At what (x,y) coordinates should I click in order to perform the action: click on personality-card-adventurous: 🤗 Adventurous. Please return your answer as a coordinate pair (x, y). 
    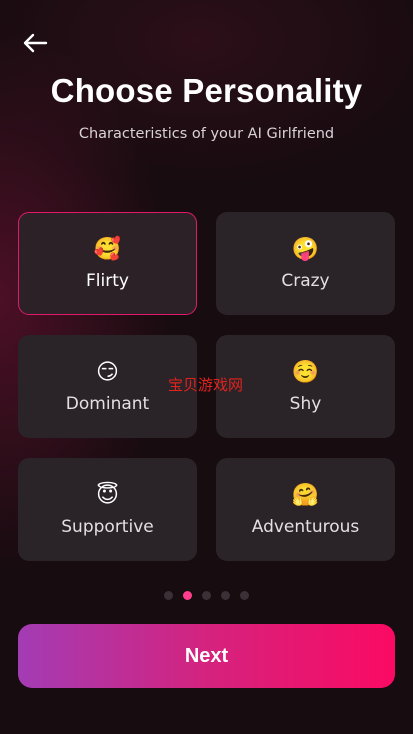
    Looking at the image, I should click on (305, 509).